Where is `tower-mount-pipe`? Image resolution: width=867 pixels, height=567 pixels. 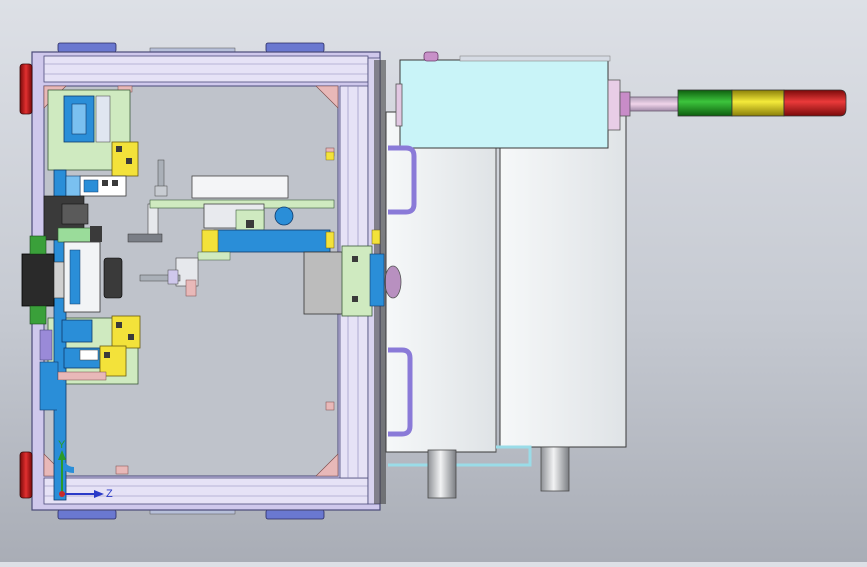 tower-mount-pipe is located at coordinates (654, 104).